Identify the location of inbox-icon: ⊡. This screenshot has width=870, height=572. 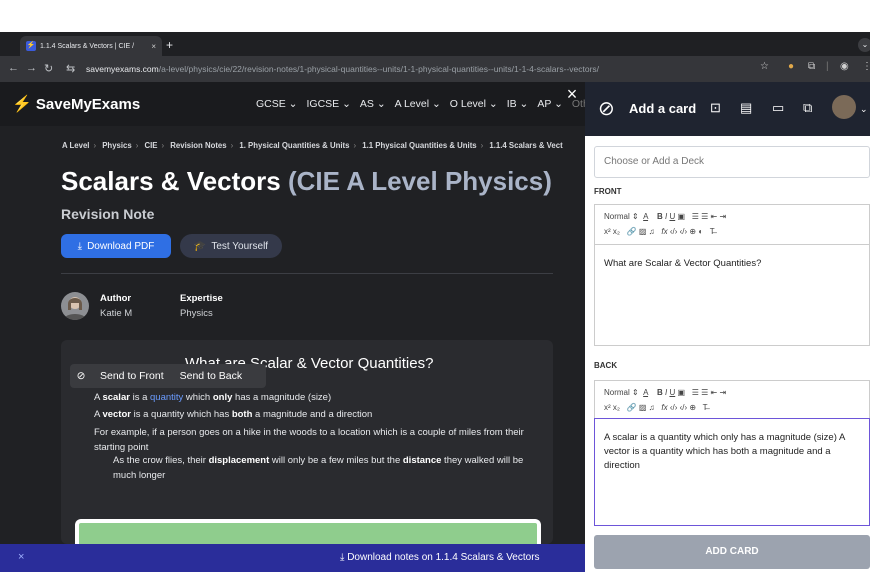
(715, 108).